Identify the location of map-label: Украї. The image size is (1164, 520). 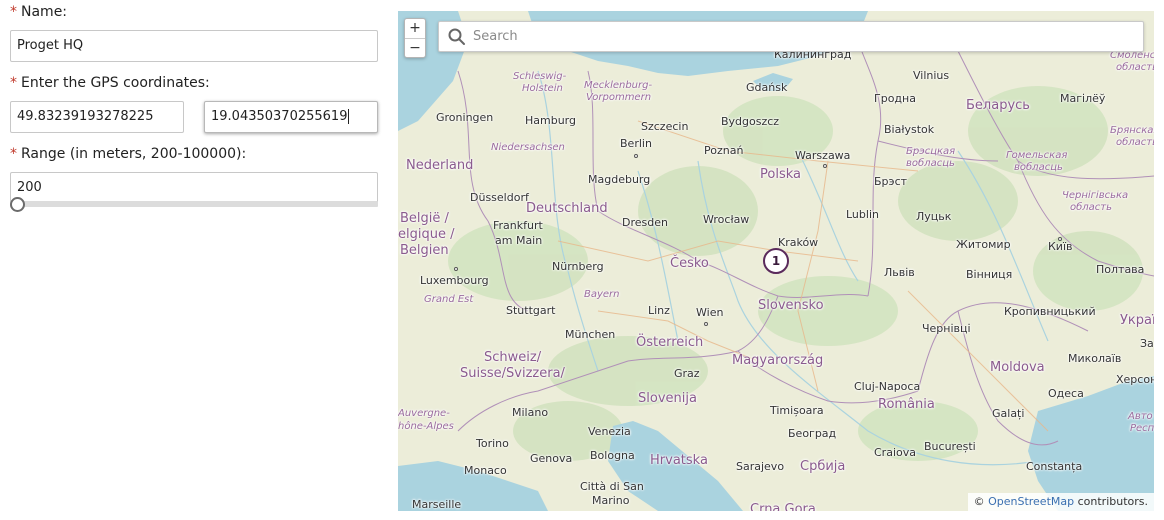
(1137, 320).